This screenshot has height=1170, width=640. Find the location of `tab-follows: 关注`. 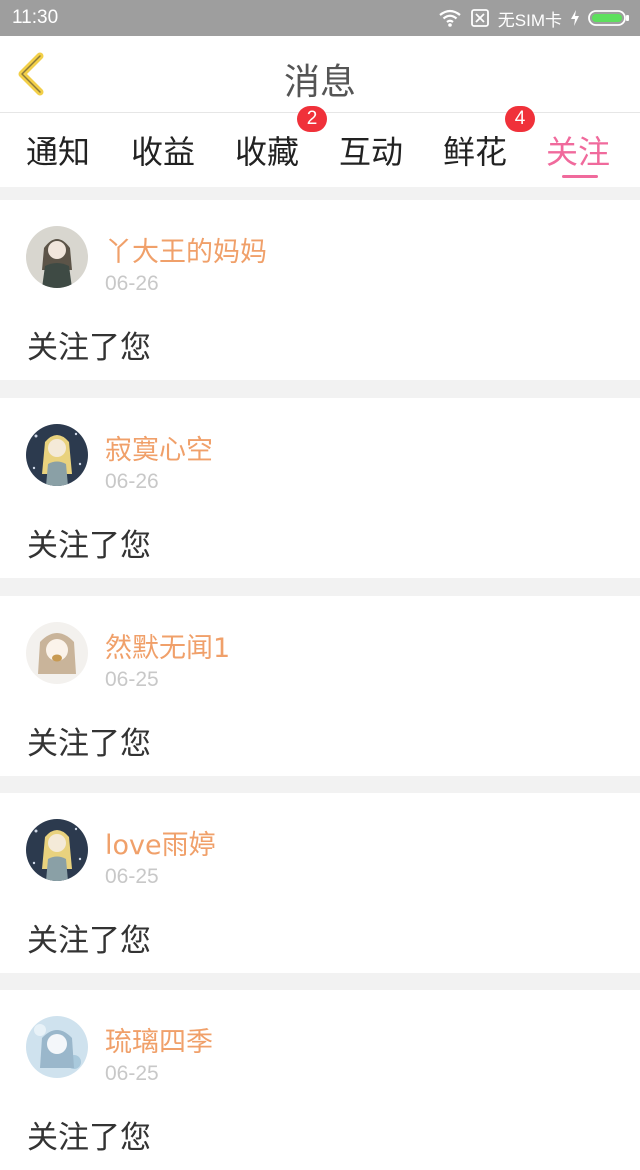

tab-follows: 关注 is located at coordinates (578, 150).